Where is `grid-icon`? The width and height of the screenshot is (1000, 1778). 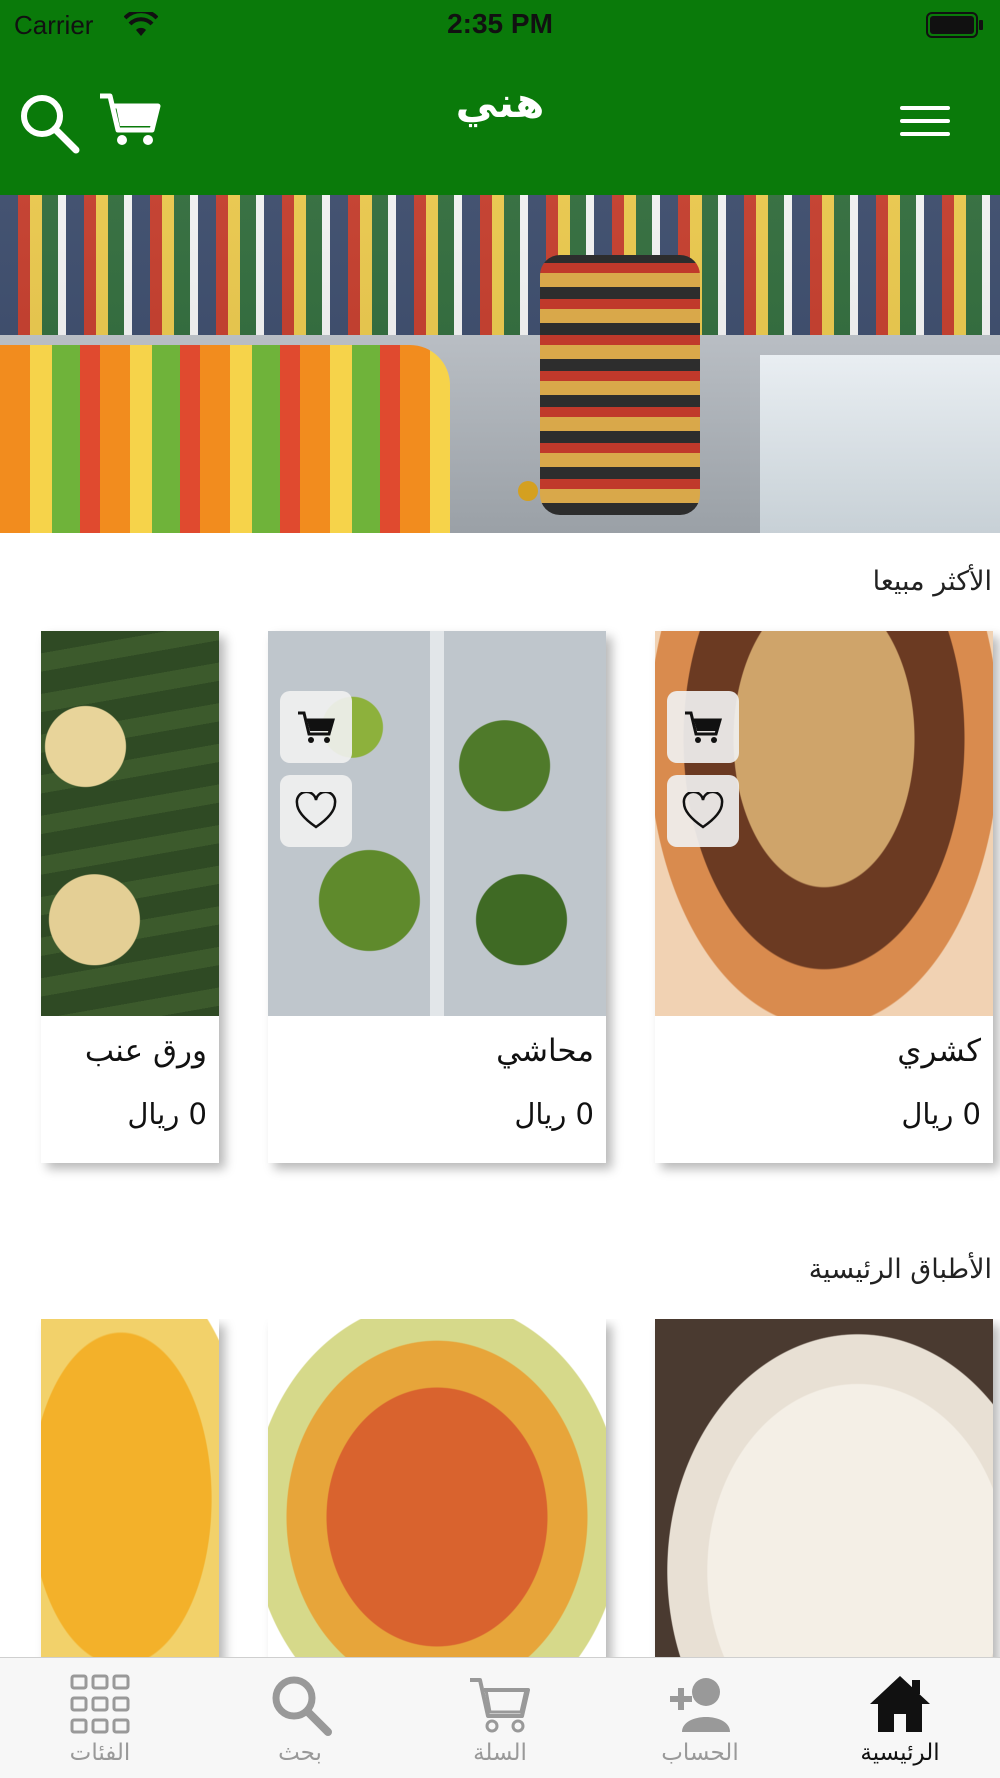 grid-icon is located at coordinates (100, 1704).